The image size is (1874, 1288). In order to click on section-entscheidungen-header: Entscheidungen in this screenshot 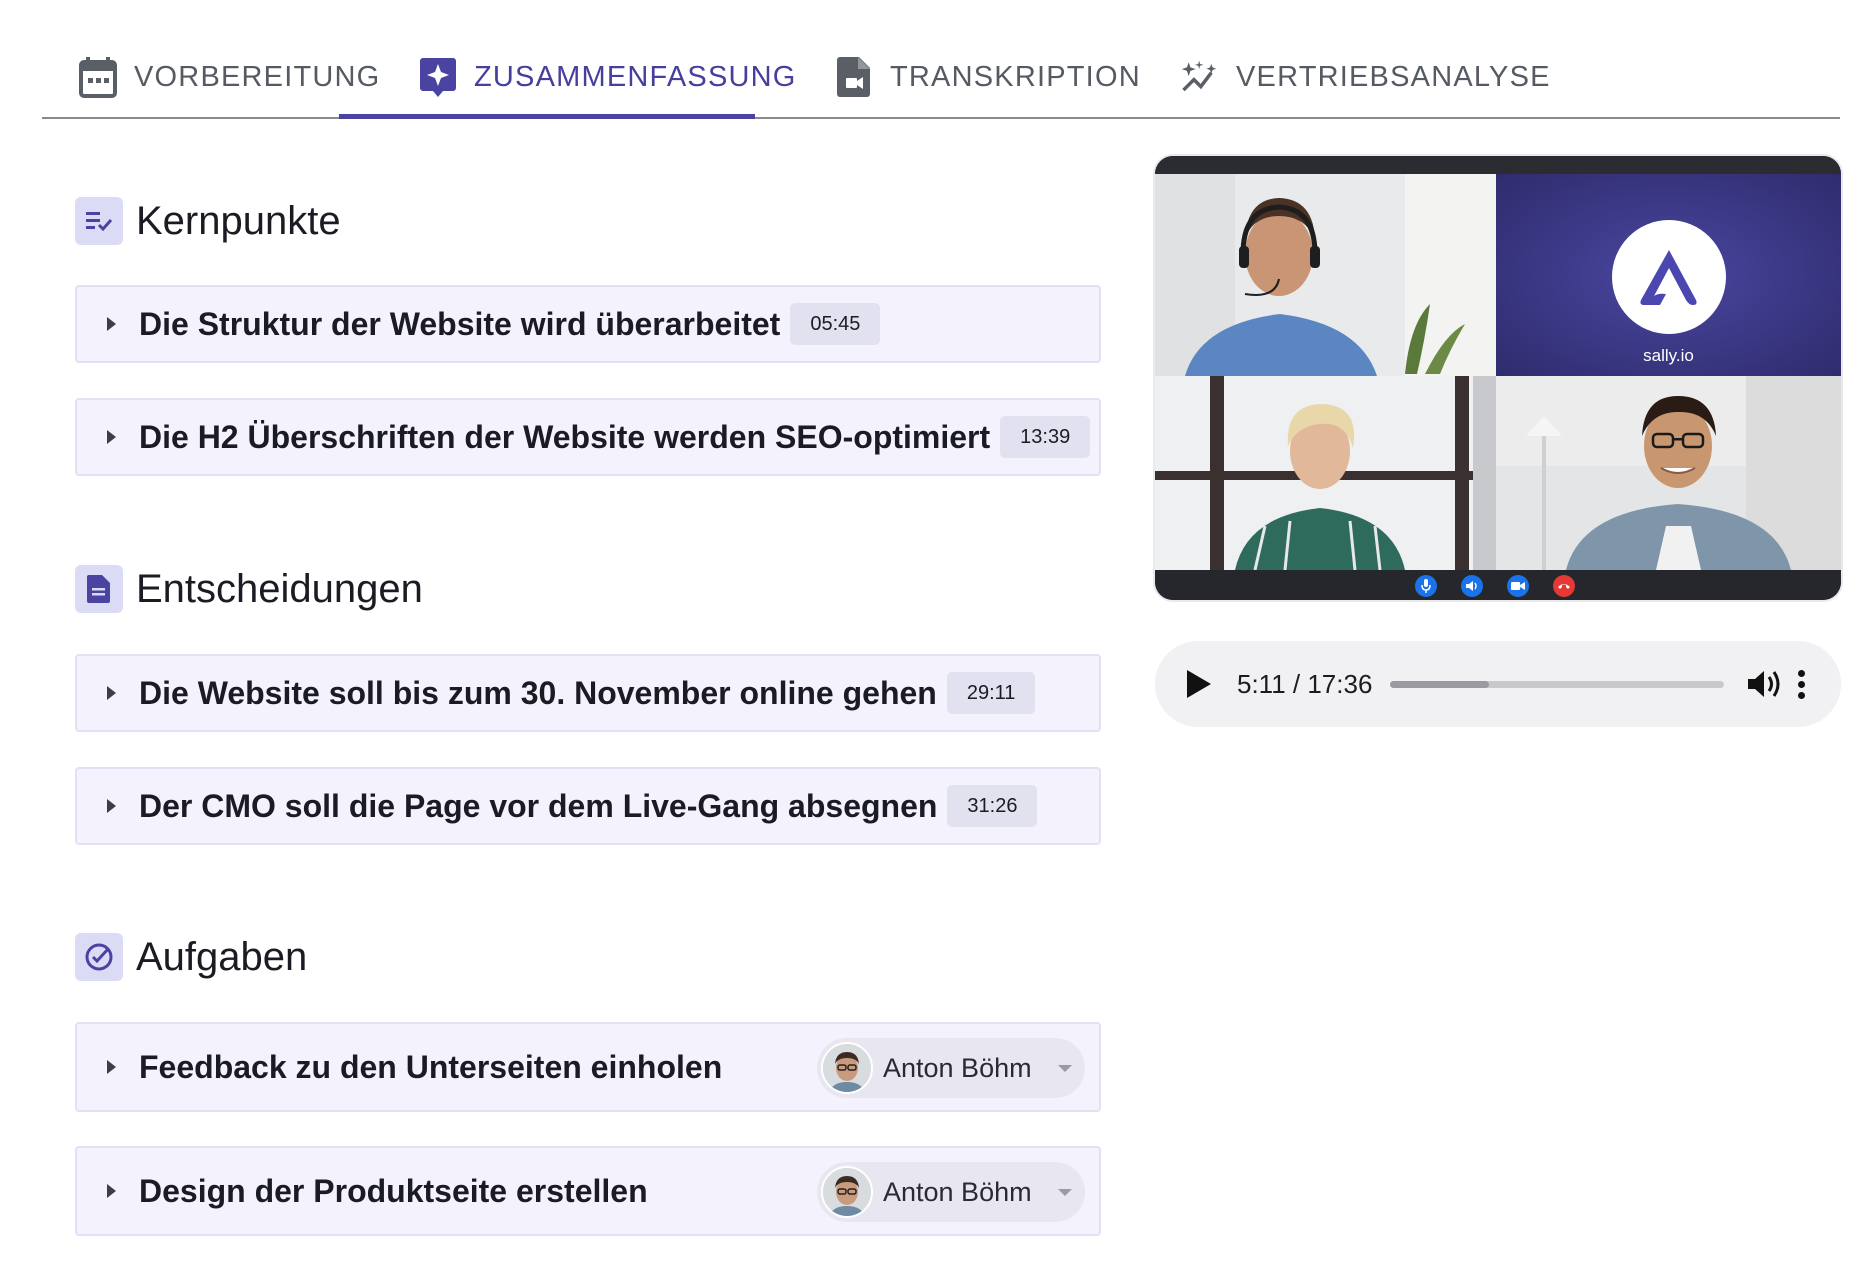, I will do `click(249, 589)`.